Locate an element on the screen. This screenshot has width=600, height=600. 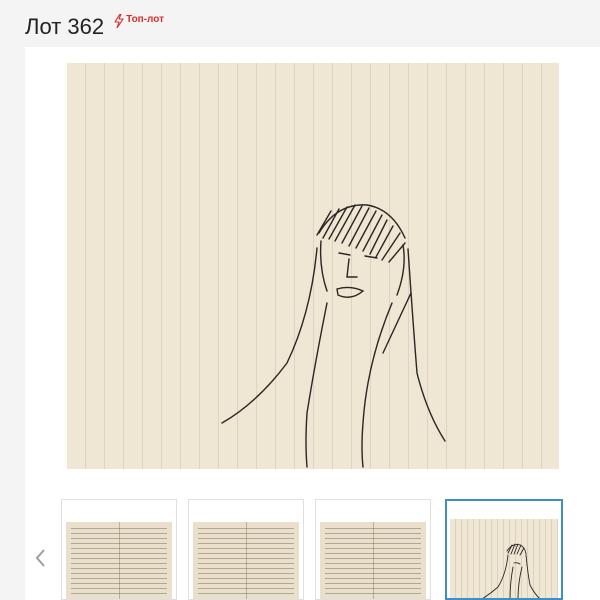
top-lot-badge: Топ-лот is located at coordinates (139, 21).